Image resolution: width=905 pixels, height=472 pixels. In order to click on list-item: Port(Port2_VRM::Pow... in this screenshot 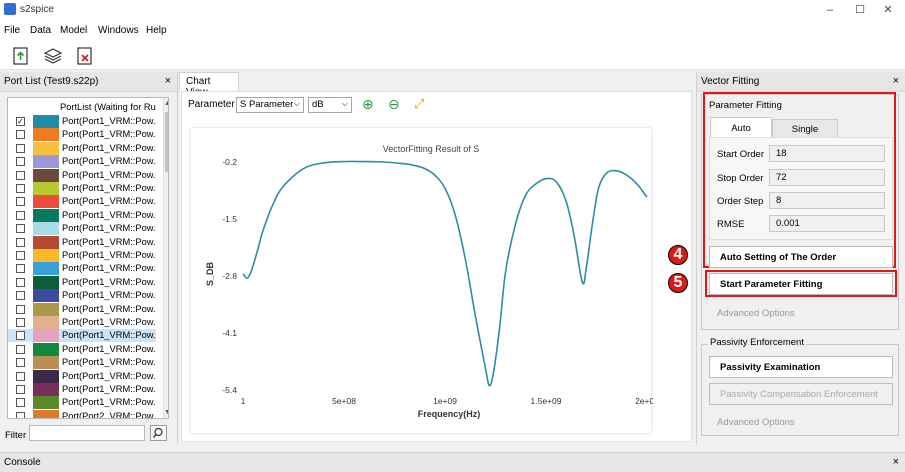, I will do `click(82, 413)`.